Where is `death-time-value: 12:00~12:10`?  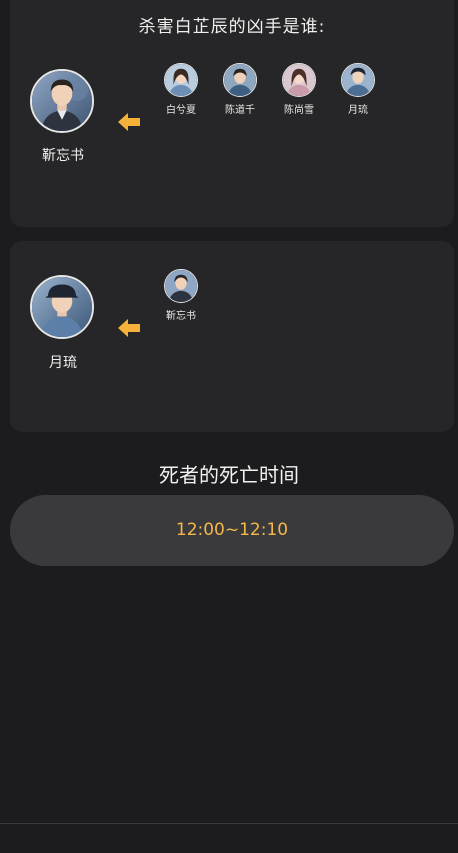
death-time-value: 12:00~12:10 is located at coordinates (232, 530).